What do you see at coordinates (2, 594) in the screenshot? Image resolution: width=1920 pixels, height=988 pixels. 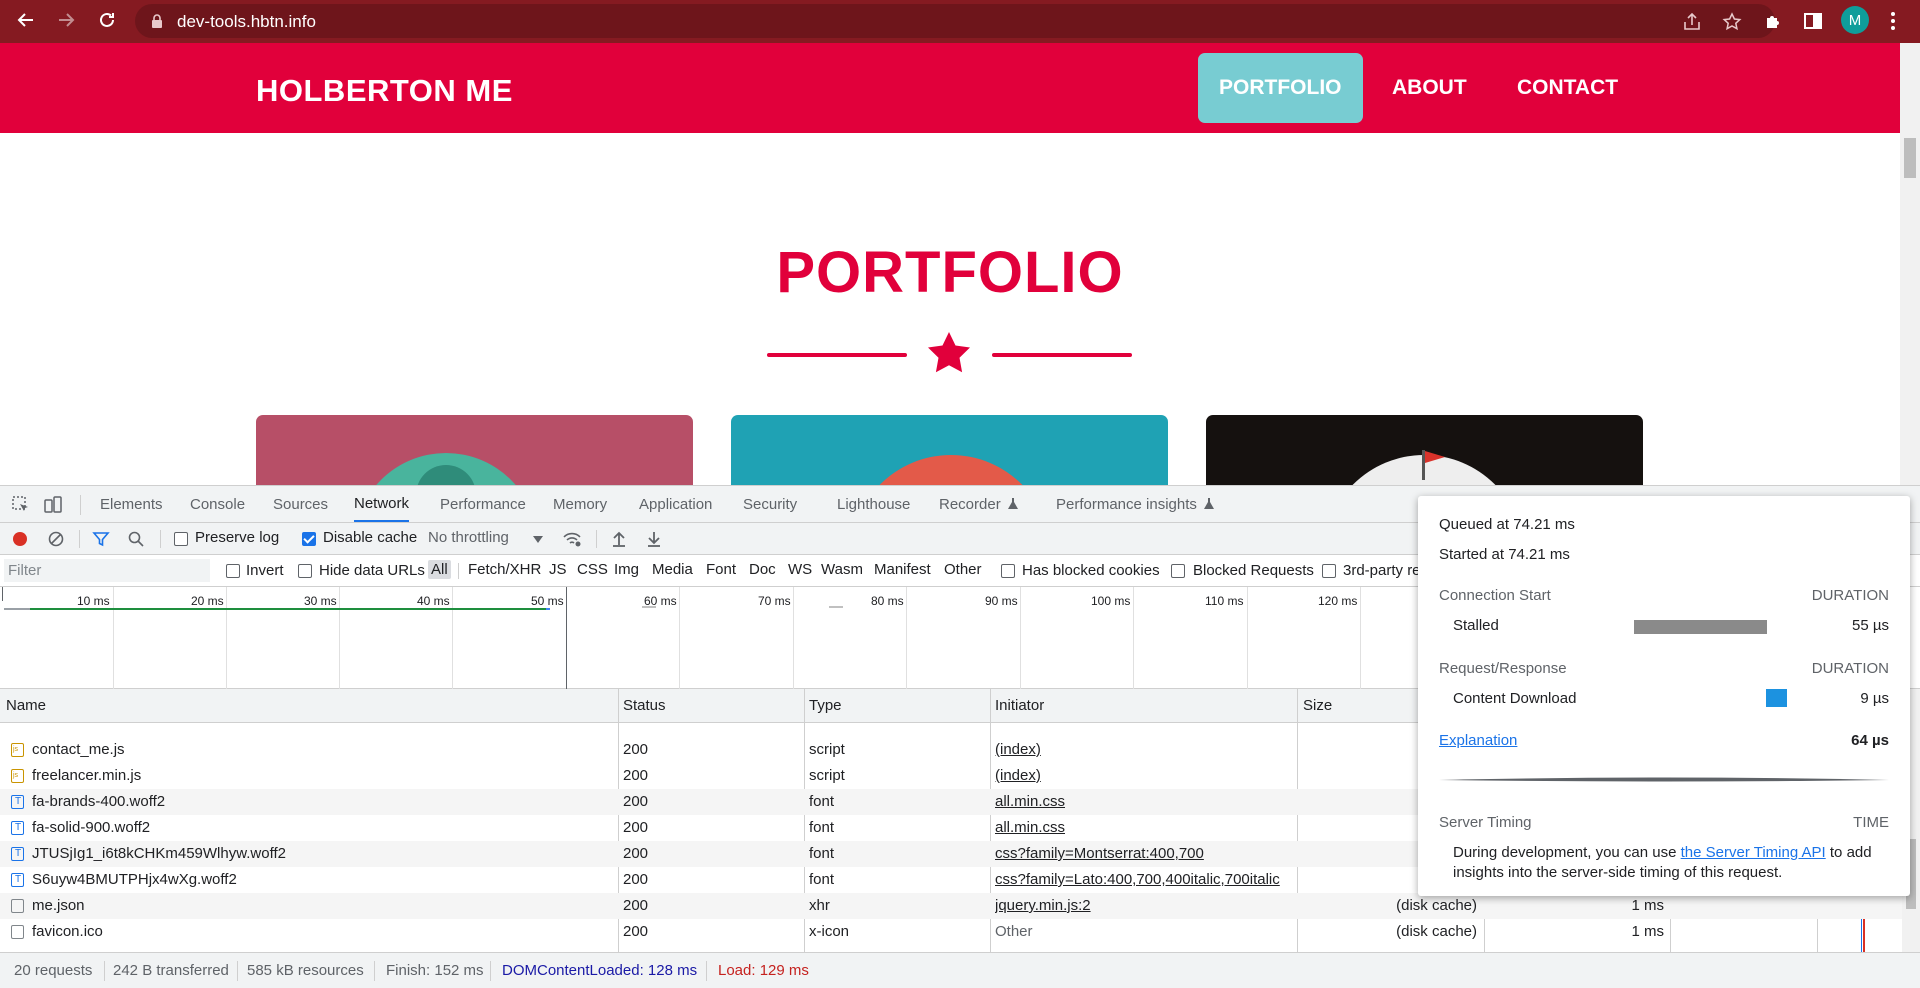 I see `timeline-selection-left` at bounding box center [2, 594].